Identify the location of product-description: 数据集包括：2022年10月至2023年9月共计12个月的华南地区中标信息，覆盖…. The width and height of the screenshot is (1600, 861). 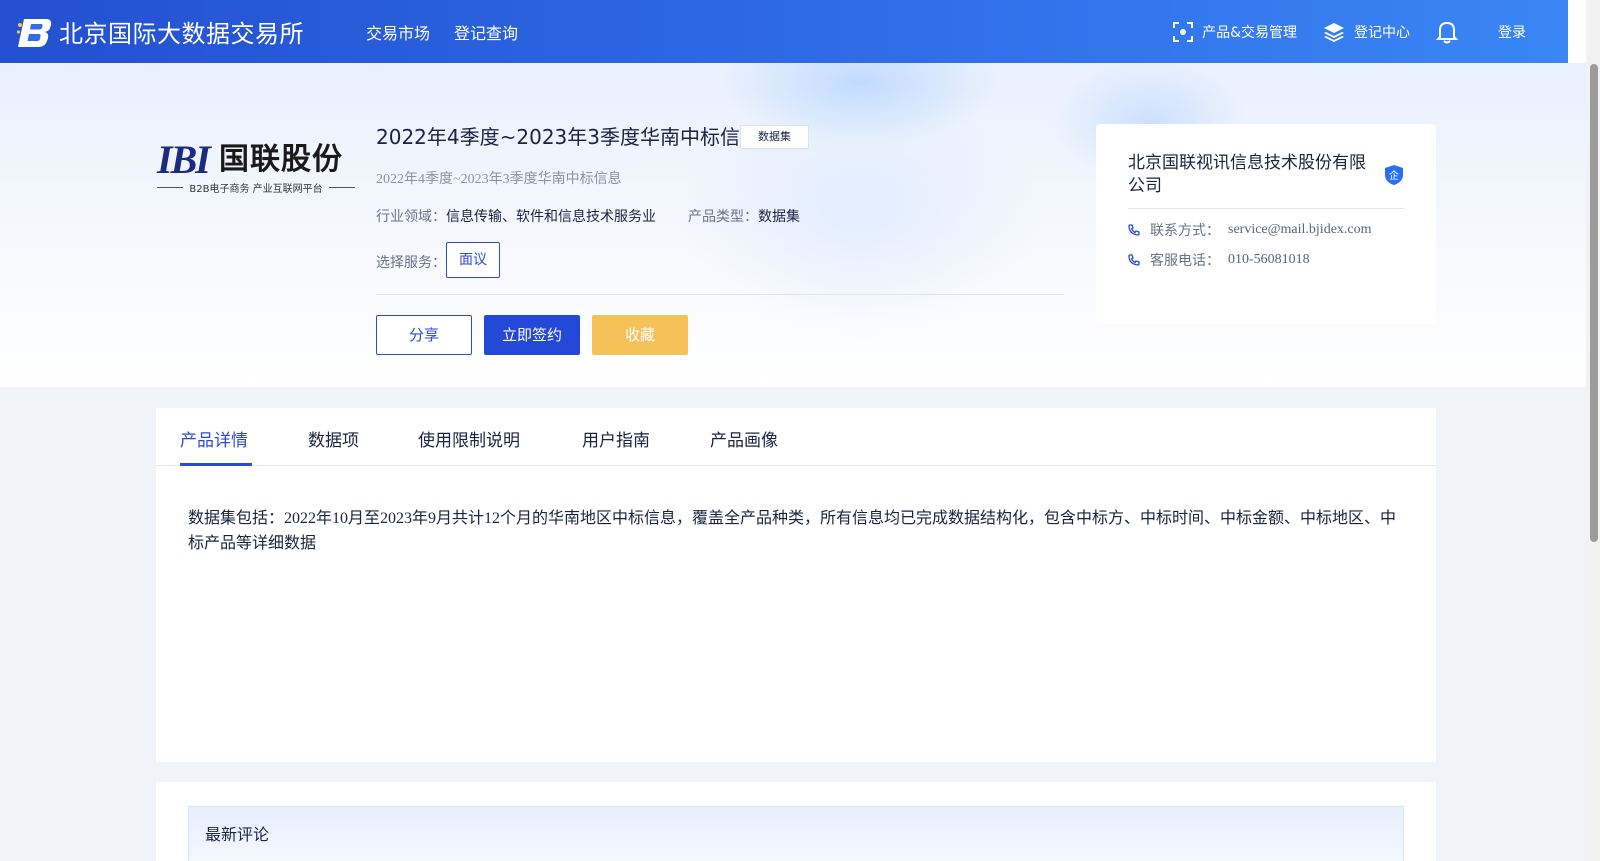
(792, 531).